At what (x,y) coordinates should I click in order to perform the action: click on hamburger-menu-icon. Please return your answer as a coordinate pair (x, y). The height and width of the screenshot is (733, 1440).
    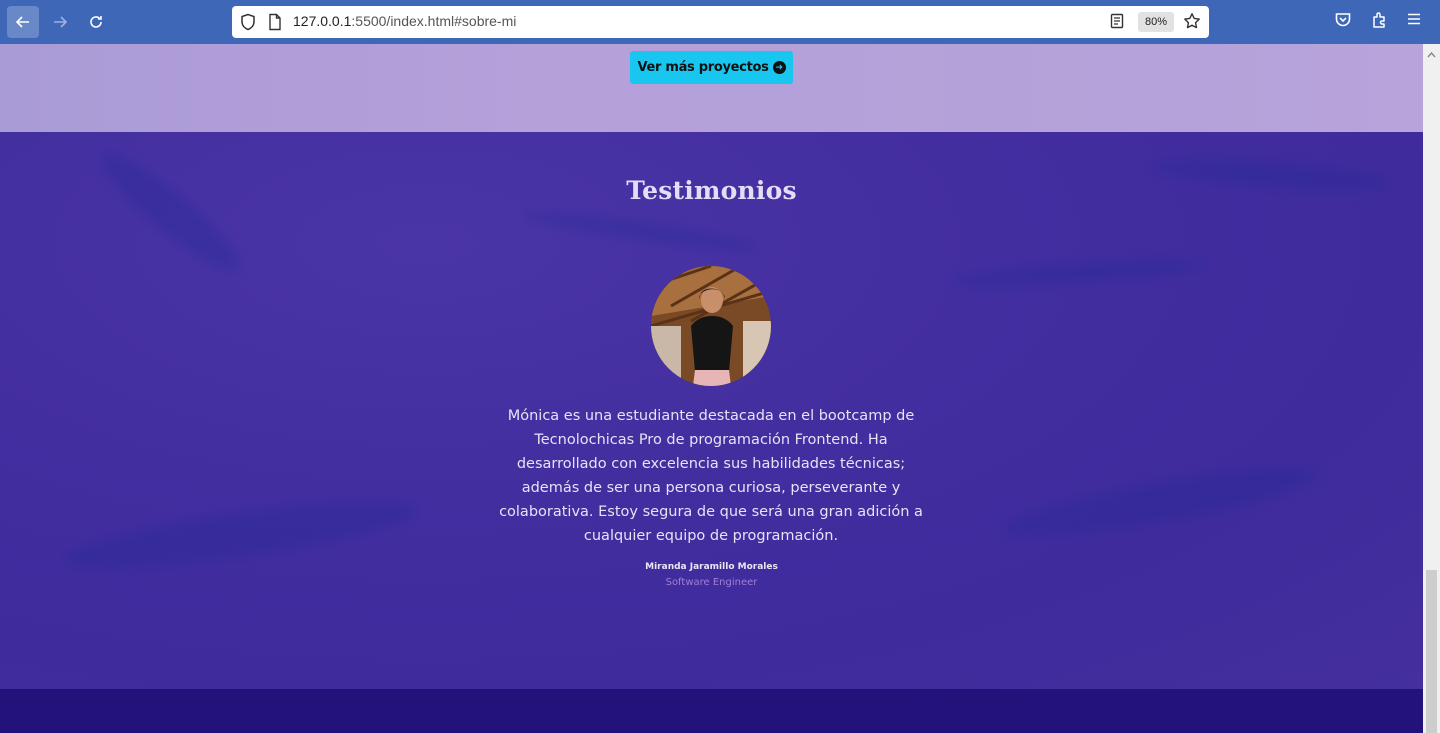
    Looking at the image, I should click on (1414, 21).